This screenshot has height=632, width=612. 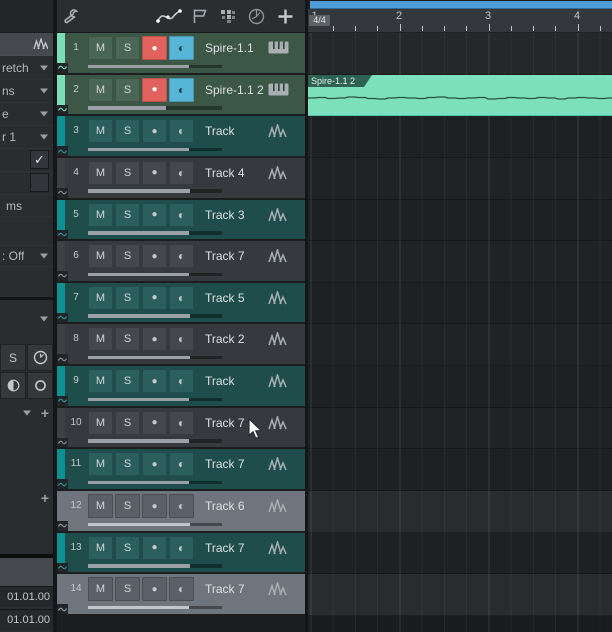 I want to click on checkbox-checked: ✓, so click(x=39, y=159).